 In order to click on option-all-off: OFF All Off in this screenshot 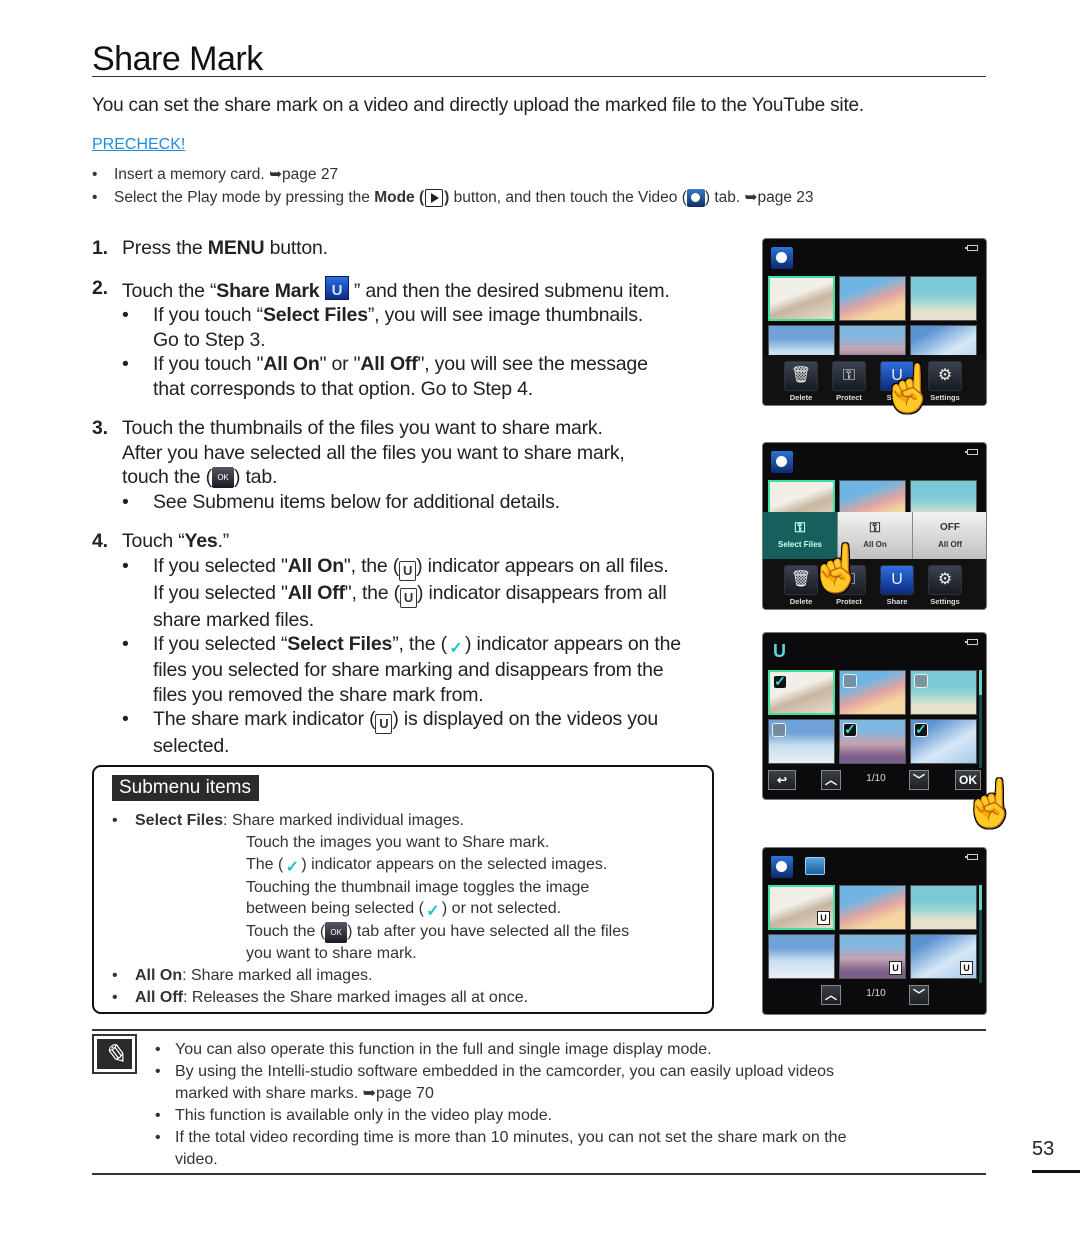, I will do `click(949, 537)`.